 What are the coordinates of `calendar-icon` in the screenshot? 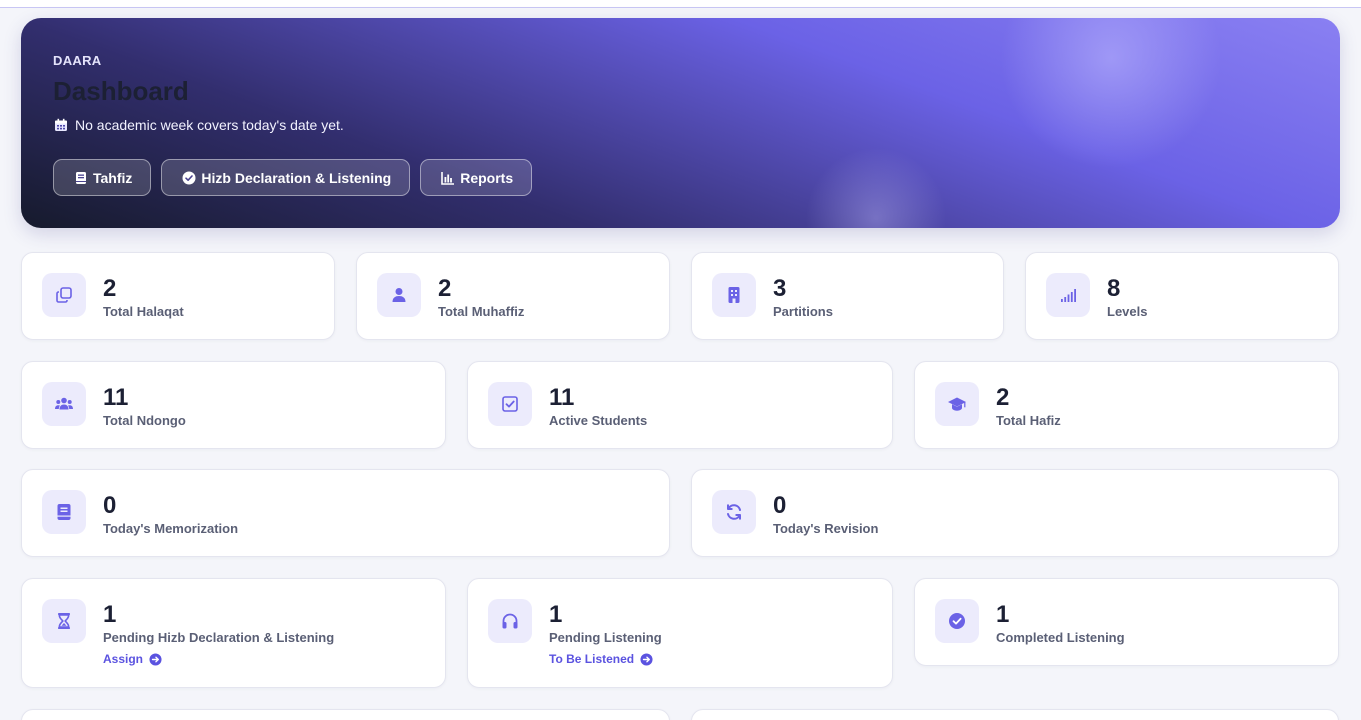 It's located at (61, 124).